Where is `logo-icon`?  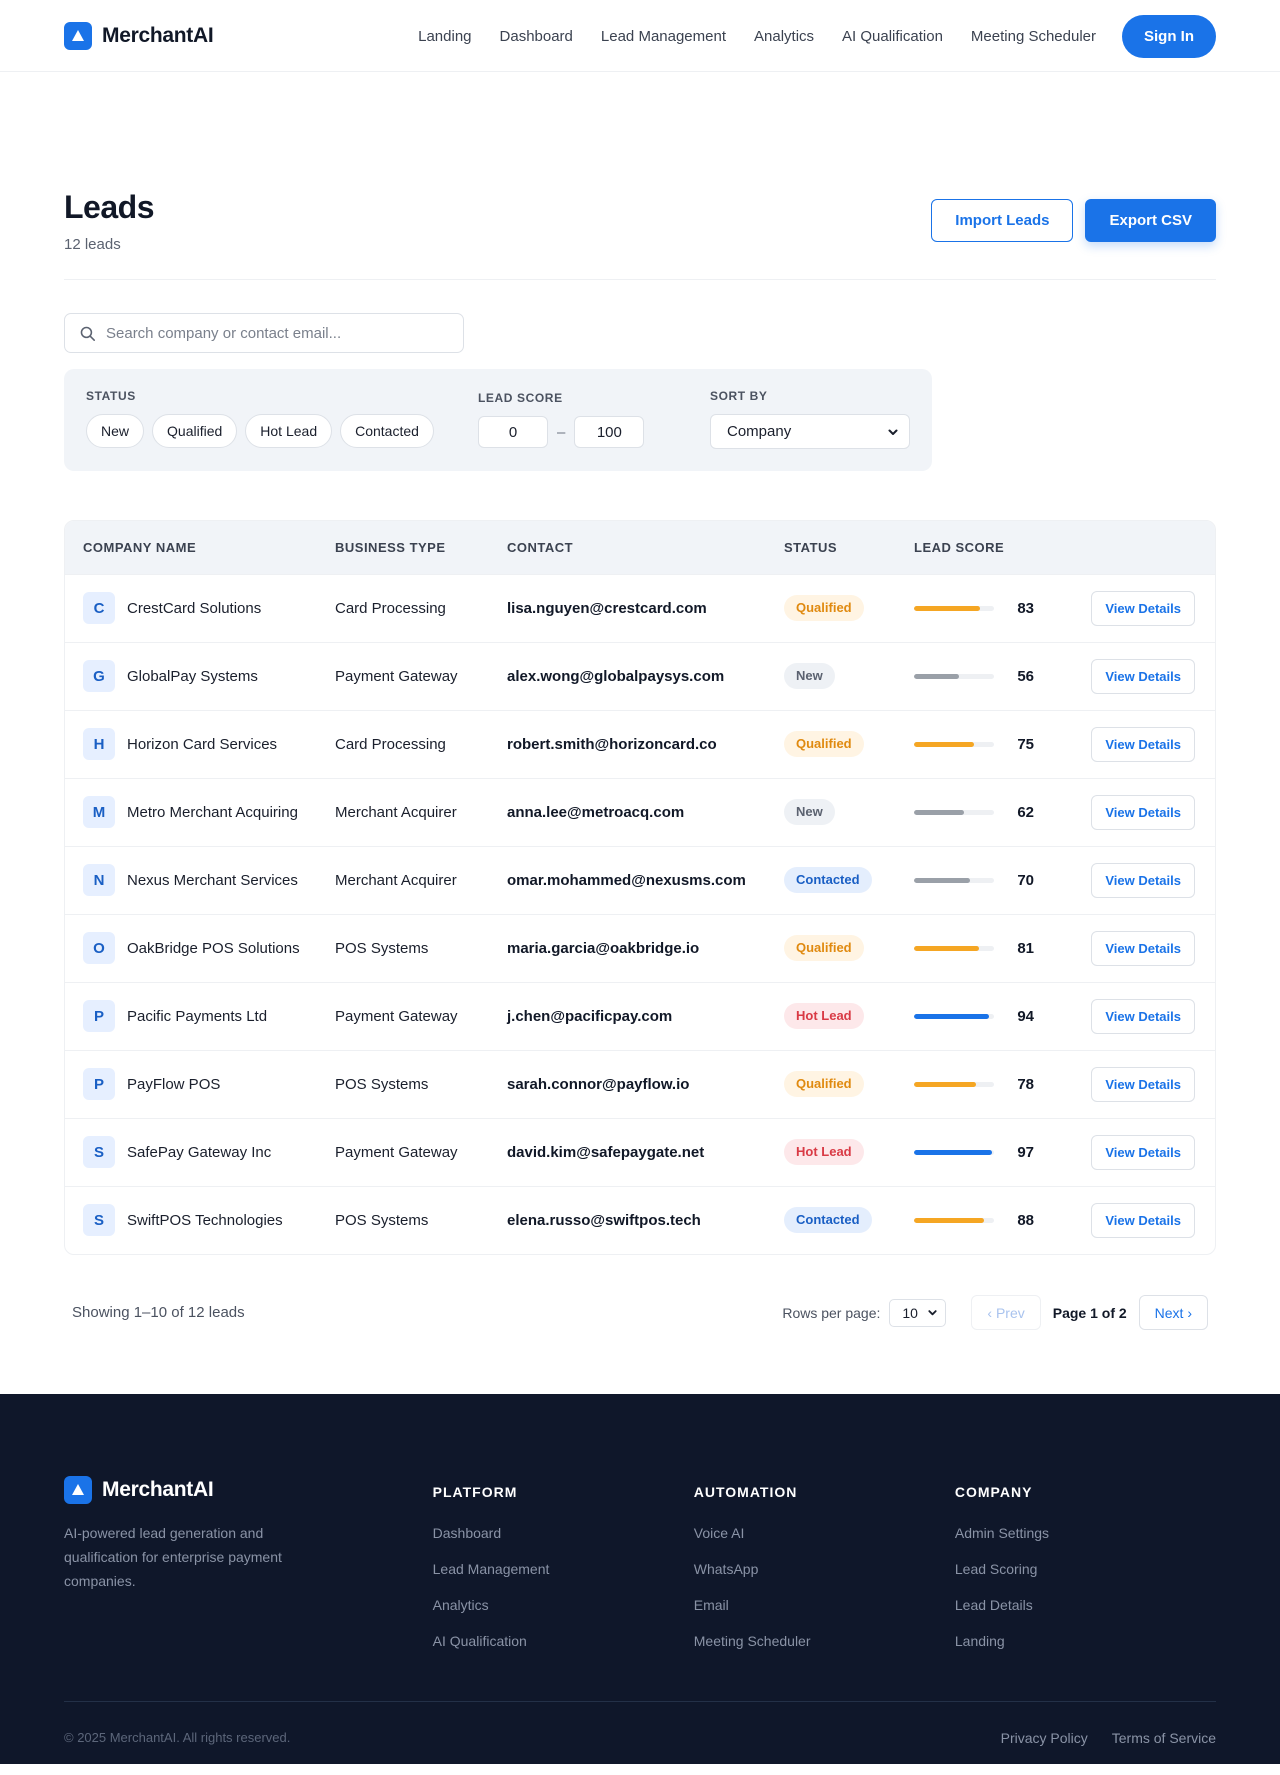
logo-icon is located at coordinates (78, 36).